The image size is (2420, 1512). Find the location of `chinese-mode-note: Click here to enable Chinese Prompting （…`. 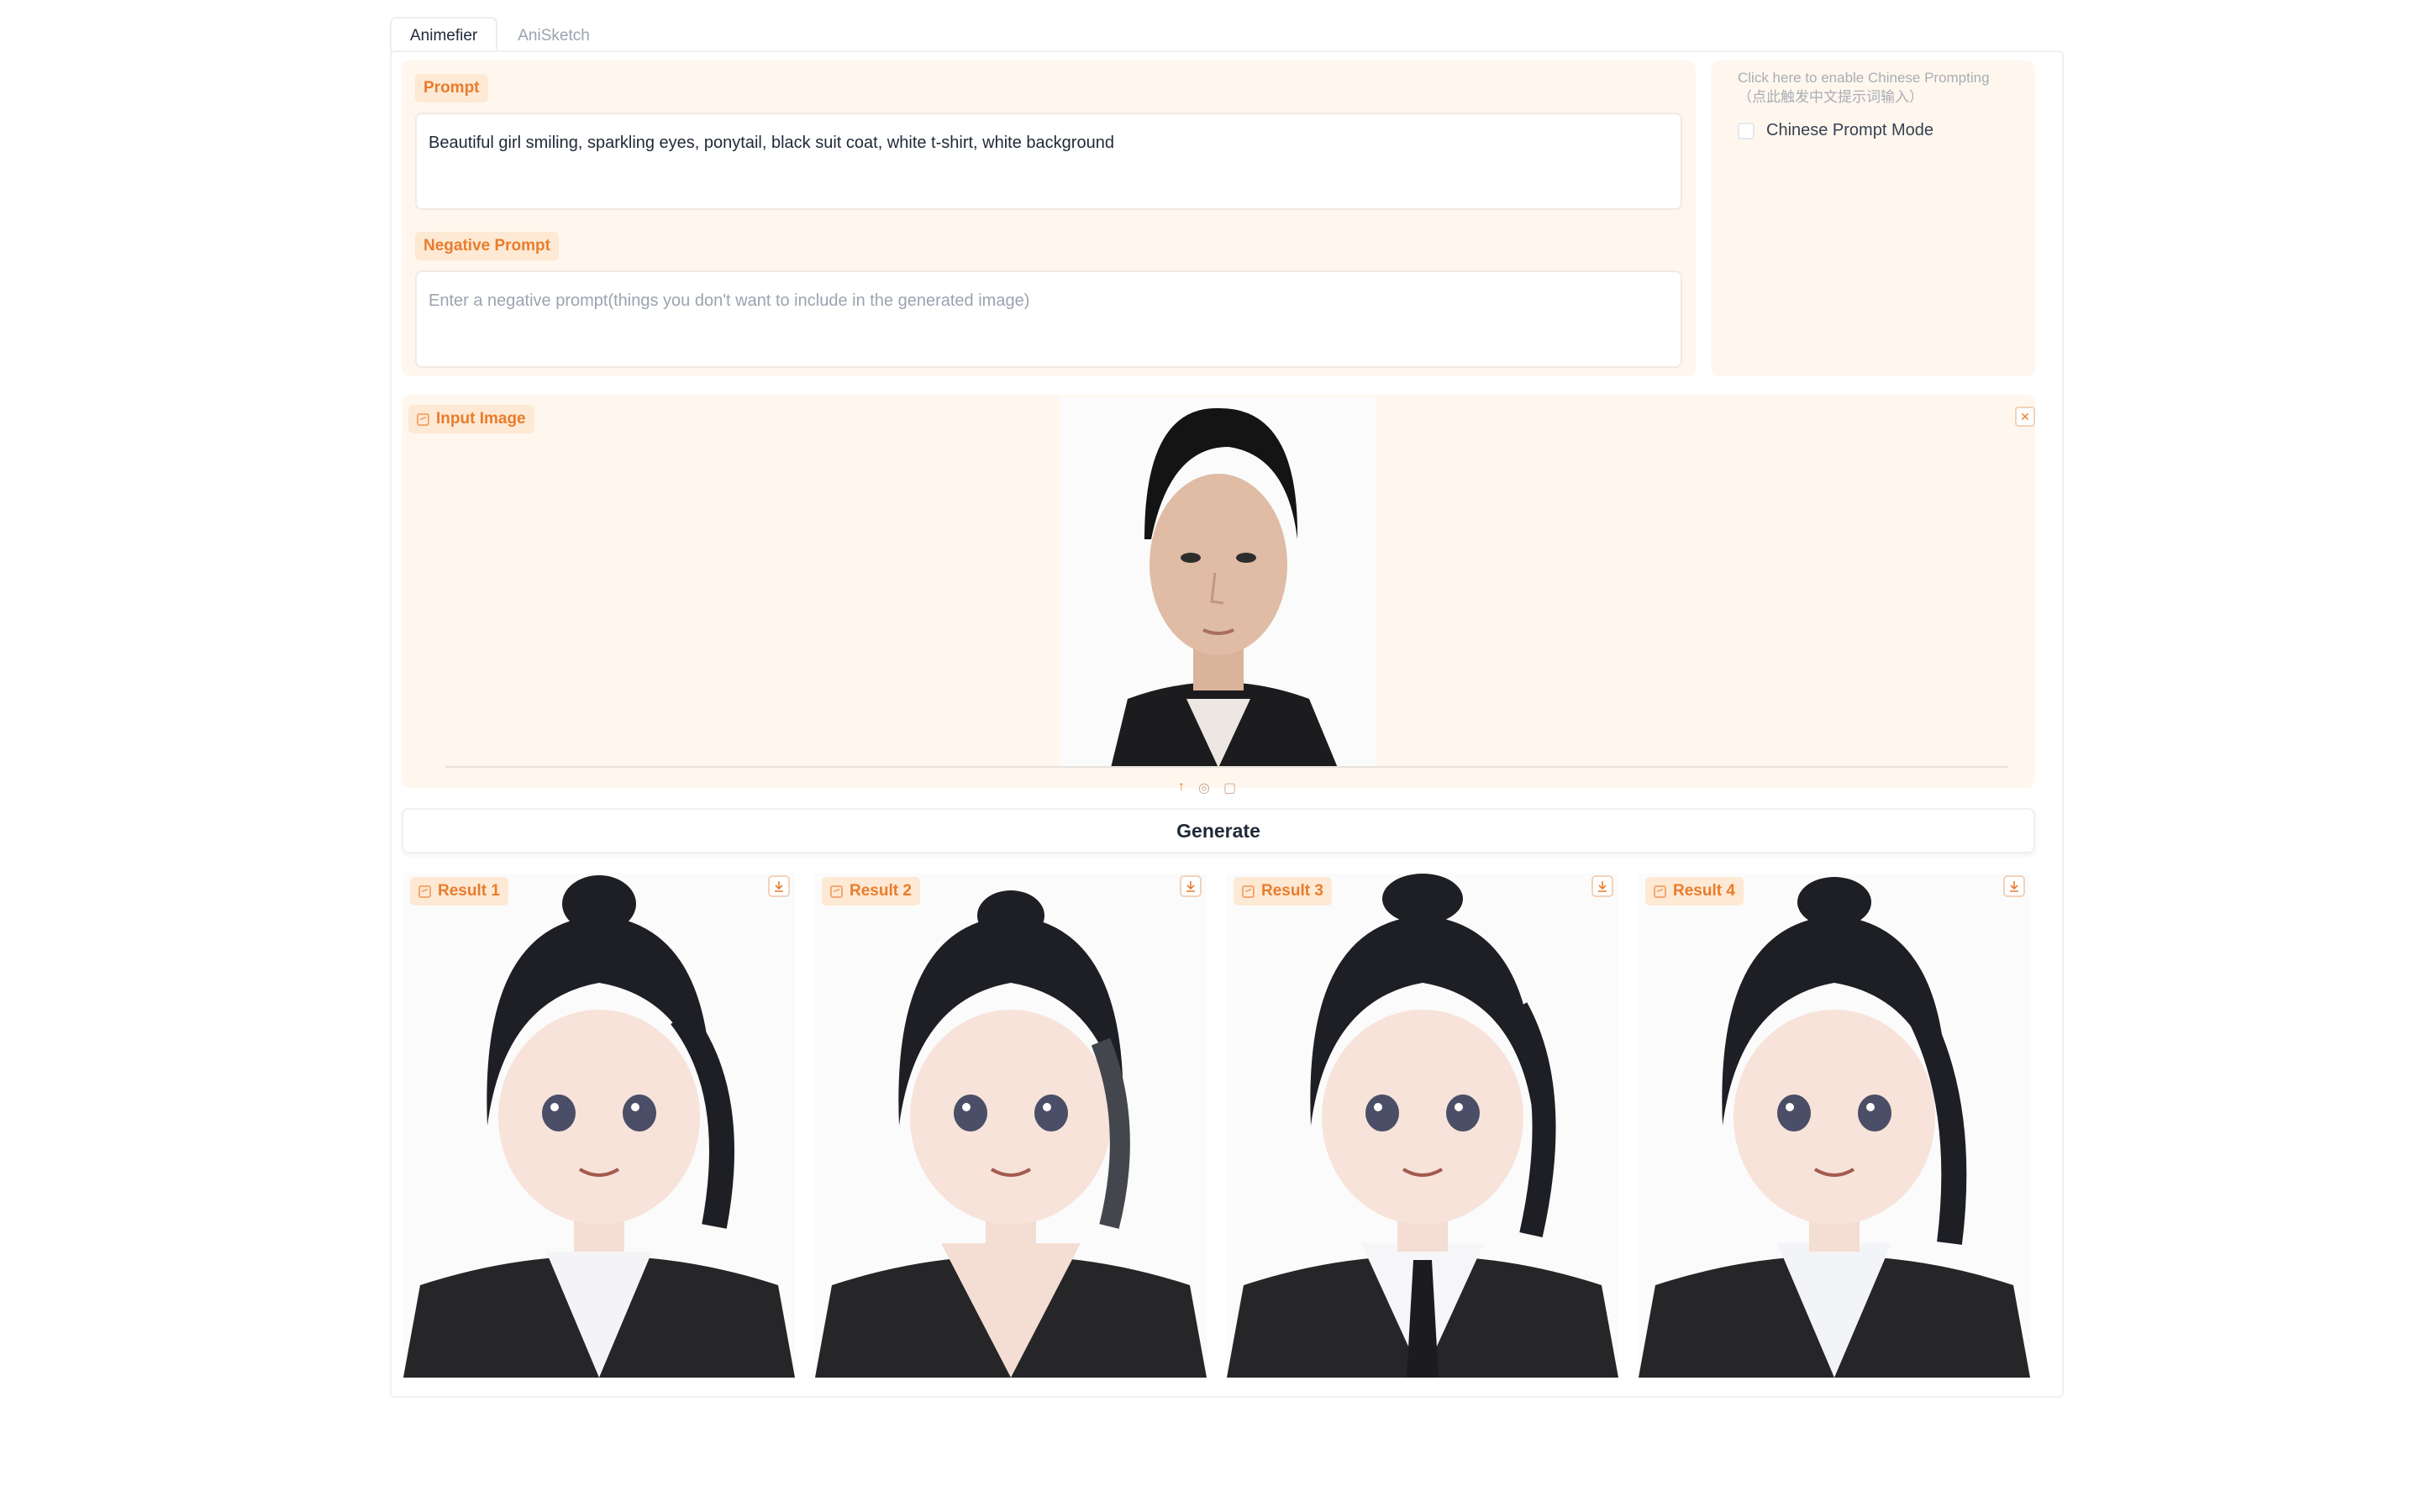

chinese-mode-note: Click here to enable Chinese Prompting （… is located at coordinates (1864, 88).